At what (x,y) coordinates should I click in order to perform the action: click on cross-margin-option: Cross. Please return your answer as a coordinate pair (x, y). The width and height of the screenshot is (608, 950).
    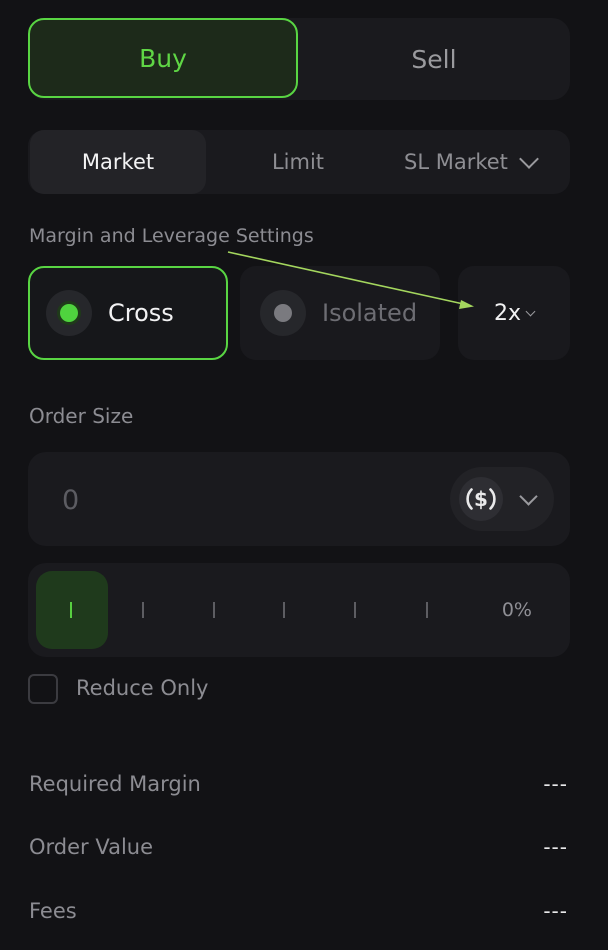
    Looking at the image, I should click on (128, 313).